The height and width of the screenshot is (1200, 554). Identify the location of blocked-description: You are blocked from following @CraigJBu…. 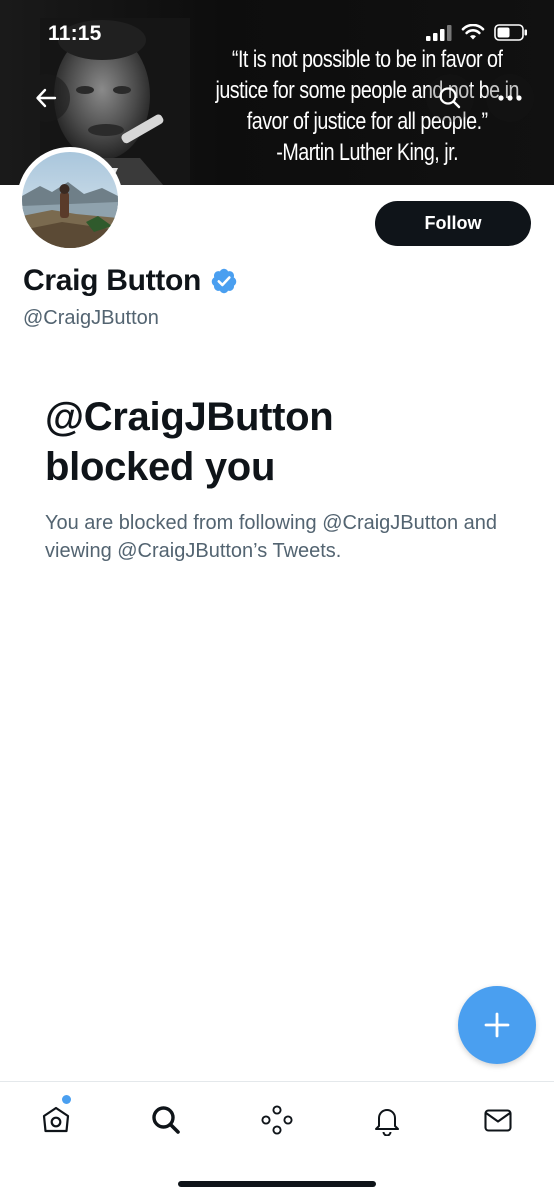
(271, 537).